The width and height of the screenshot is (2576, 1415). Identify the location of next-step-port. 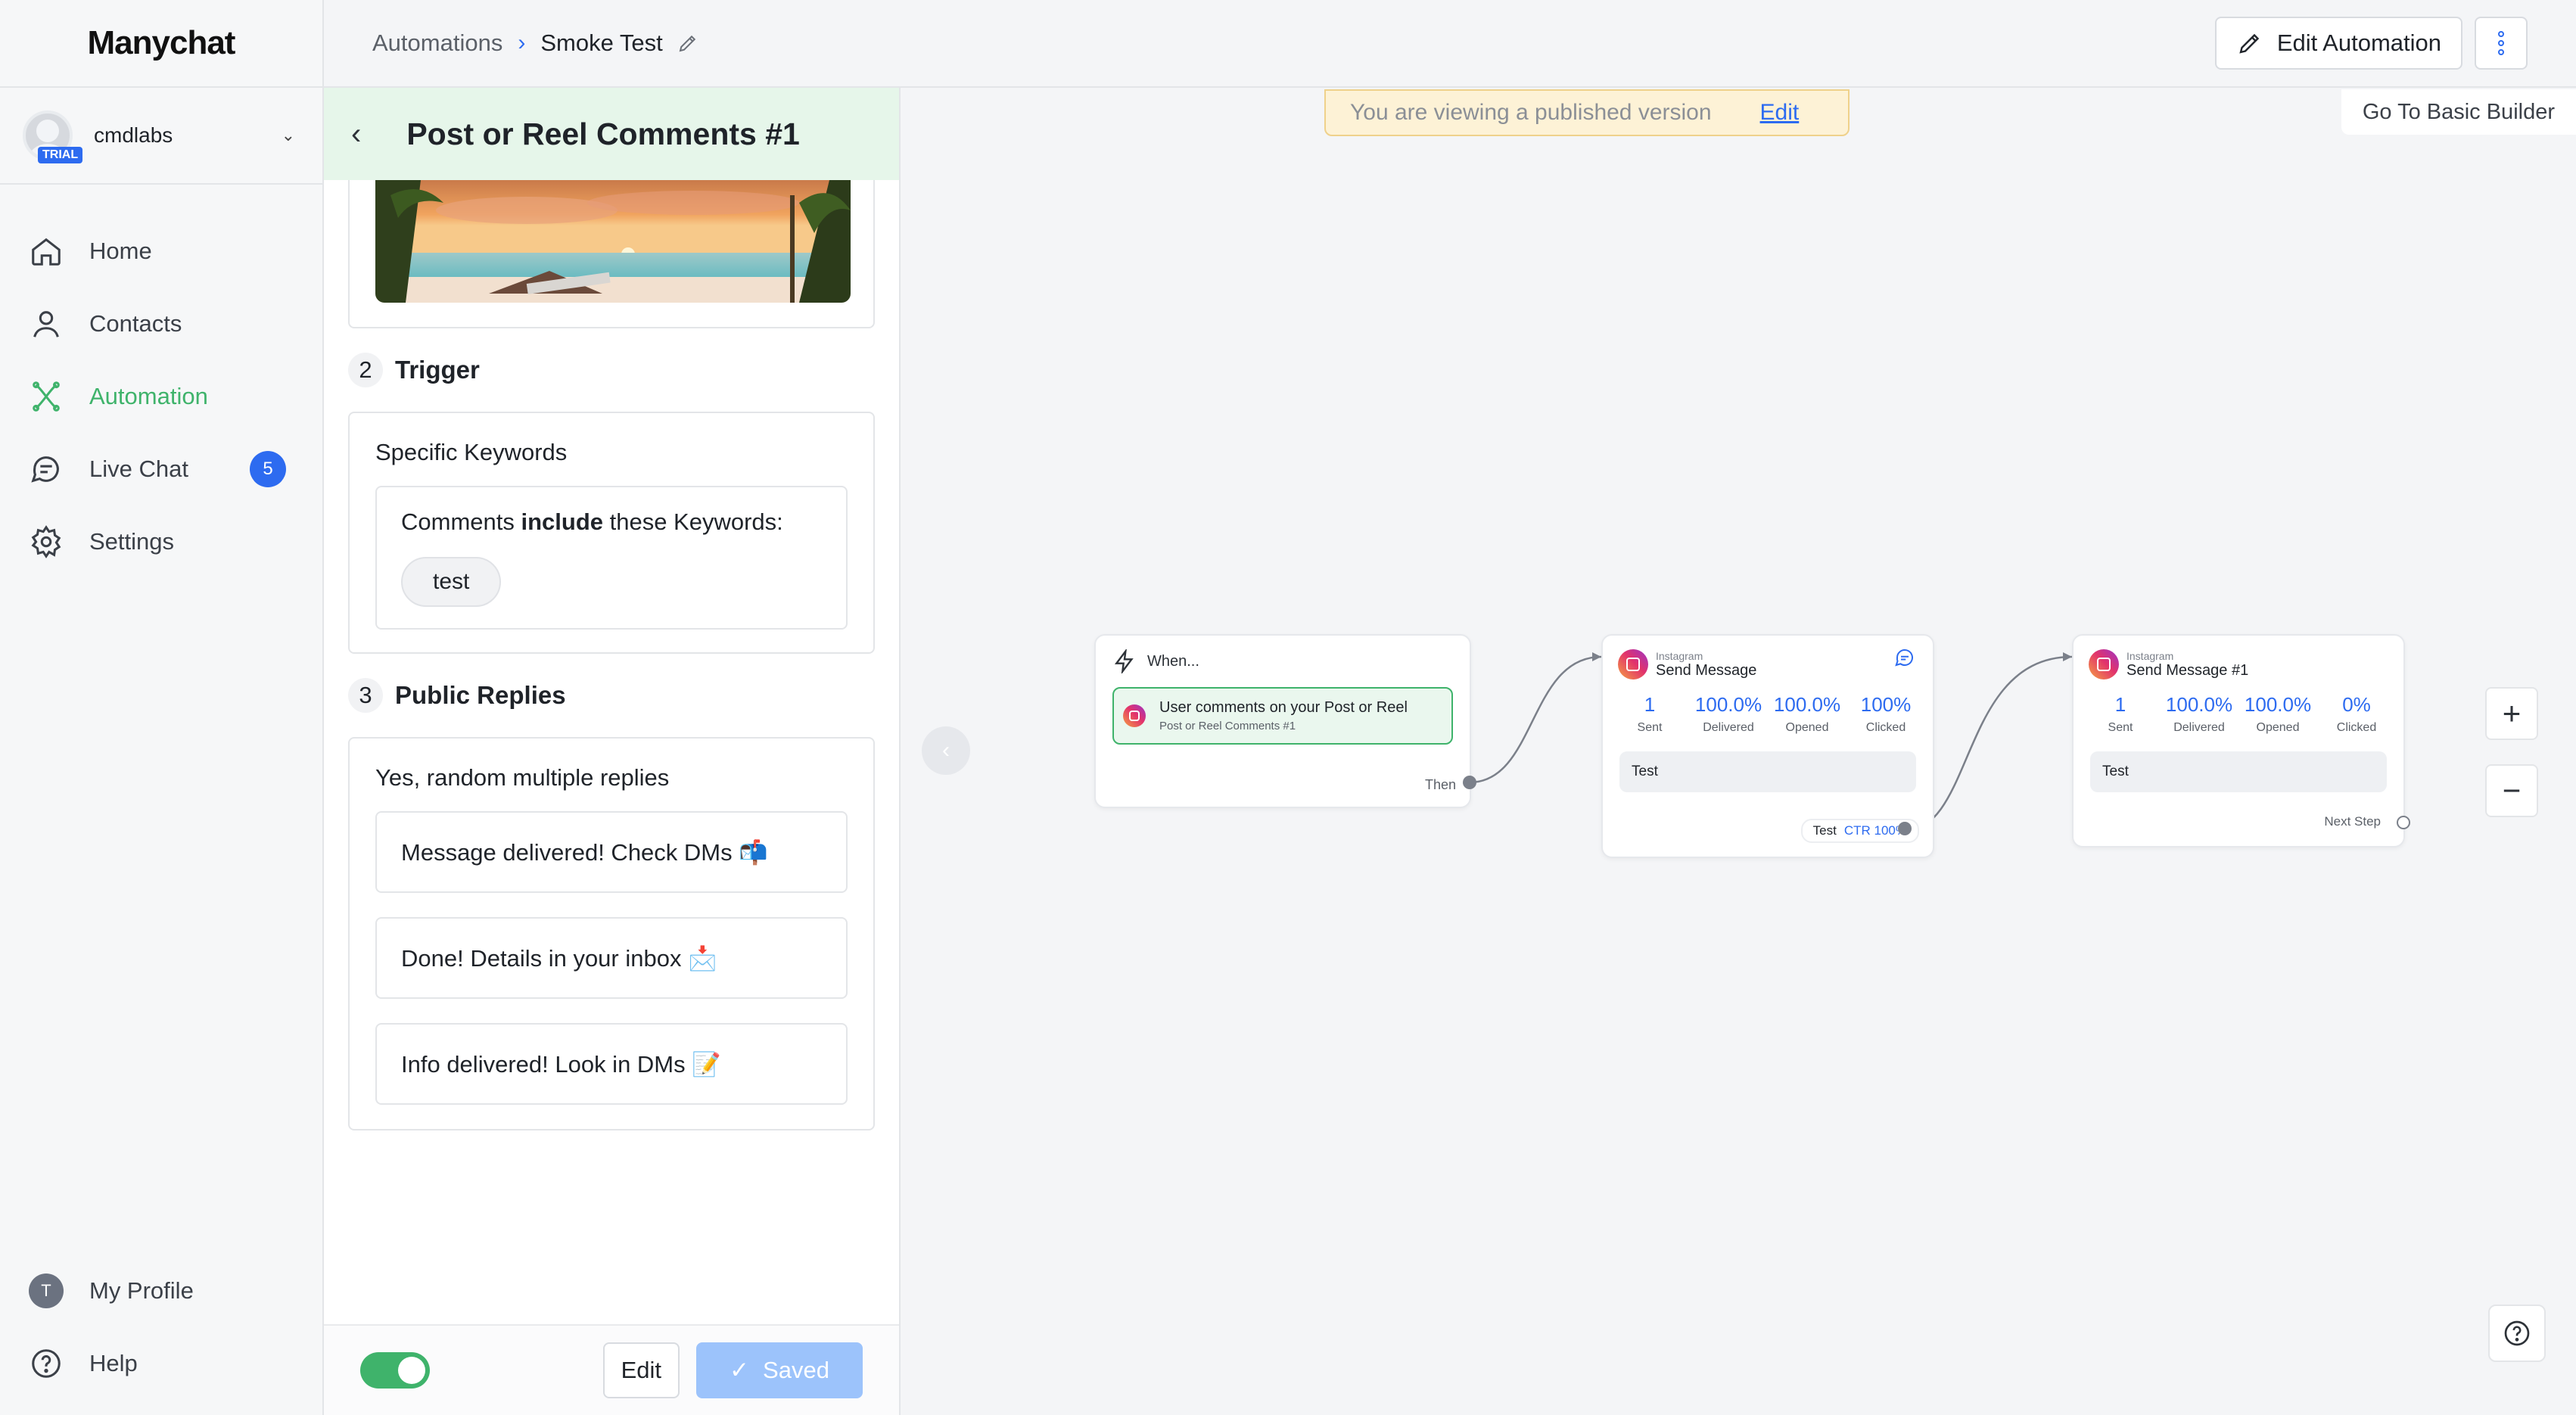
(2404, 823).